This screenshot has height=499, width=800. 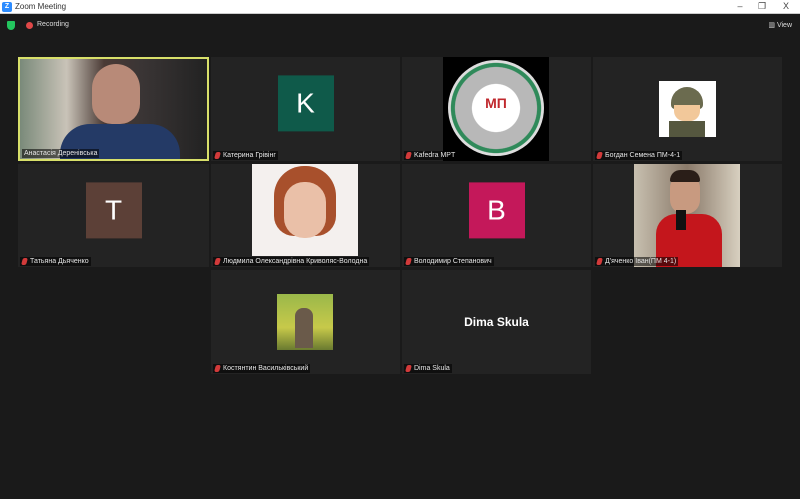 What do you see at coordinates (113, 209) in the screenshot?
I see `initial-avatar: T` at bounding box center [113, 209].